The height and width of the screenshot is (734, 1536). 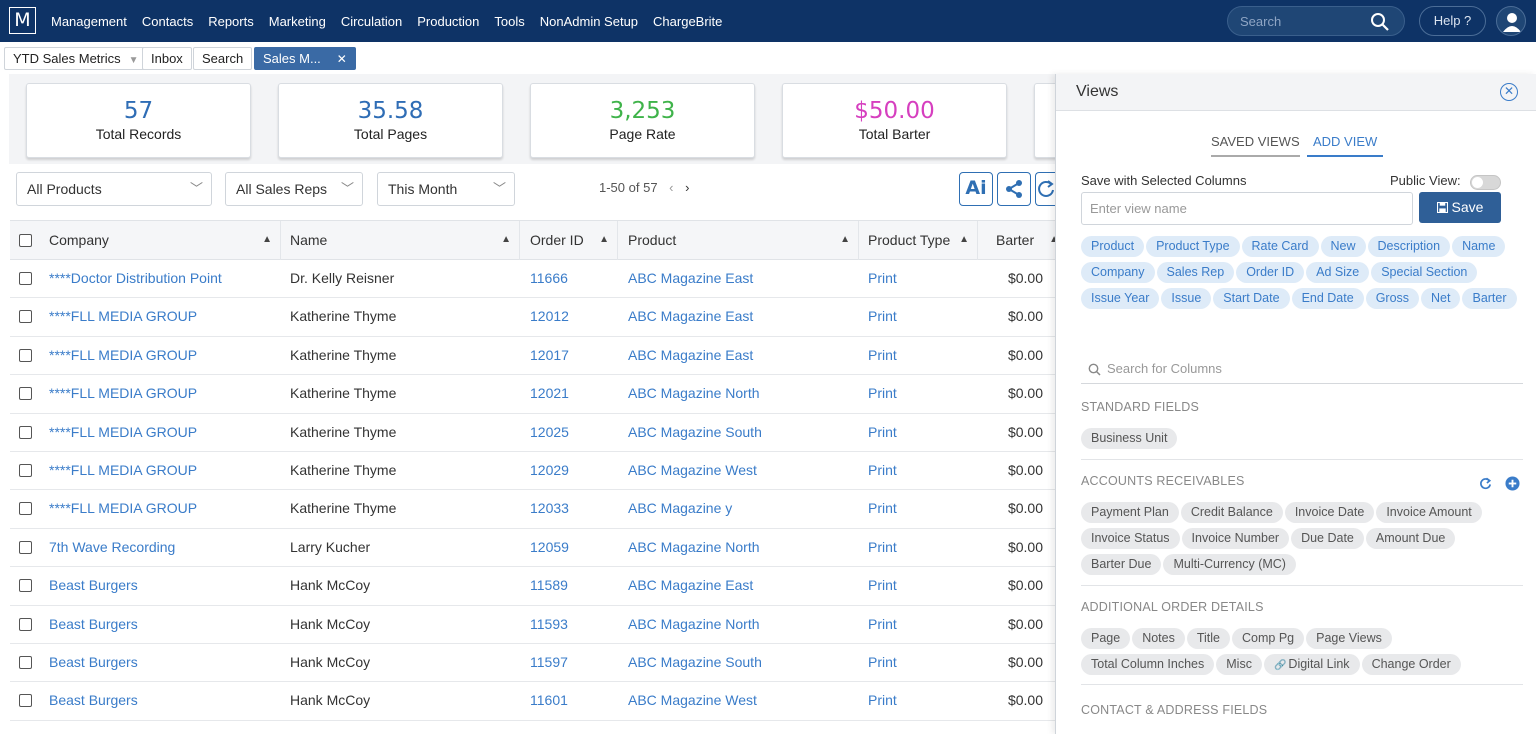 I want to click on order-id-cell: 11601, so click(x=549, y=700).